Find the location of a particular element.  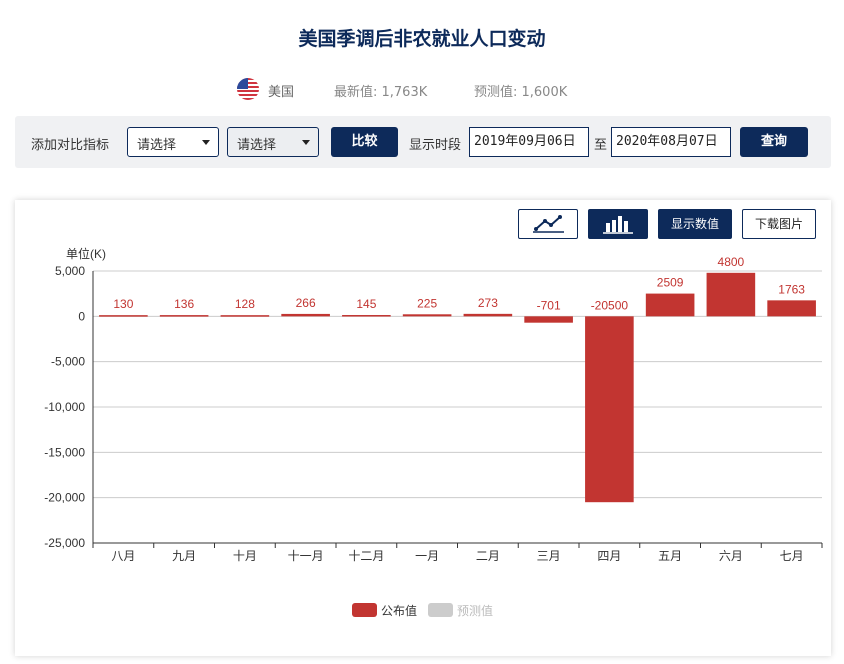

y-tick-label: -10,000 is located at coordinates (64, 407).